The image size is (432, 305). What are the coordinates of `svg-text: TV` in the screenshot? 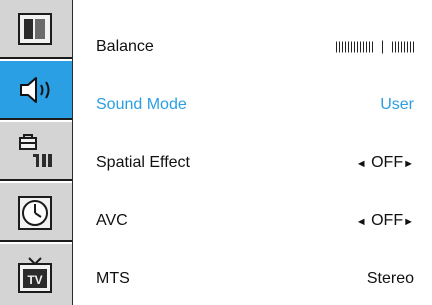 It's located at (34, 280).